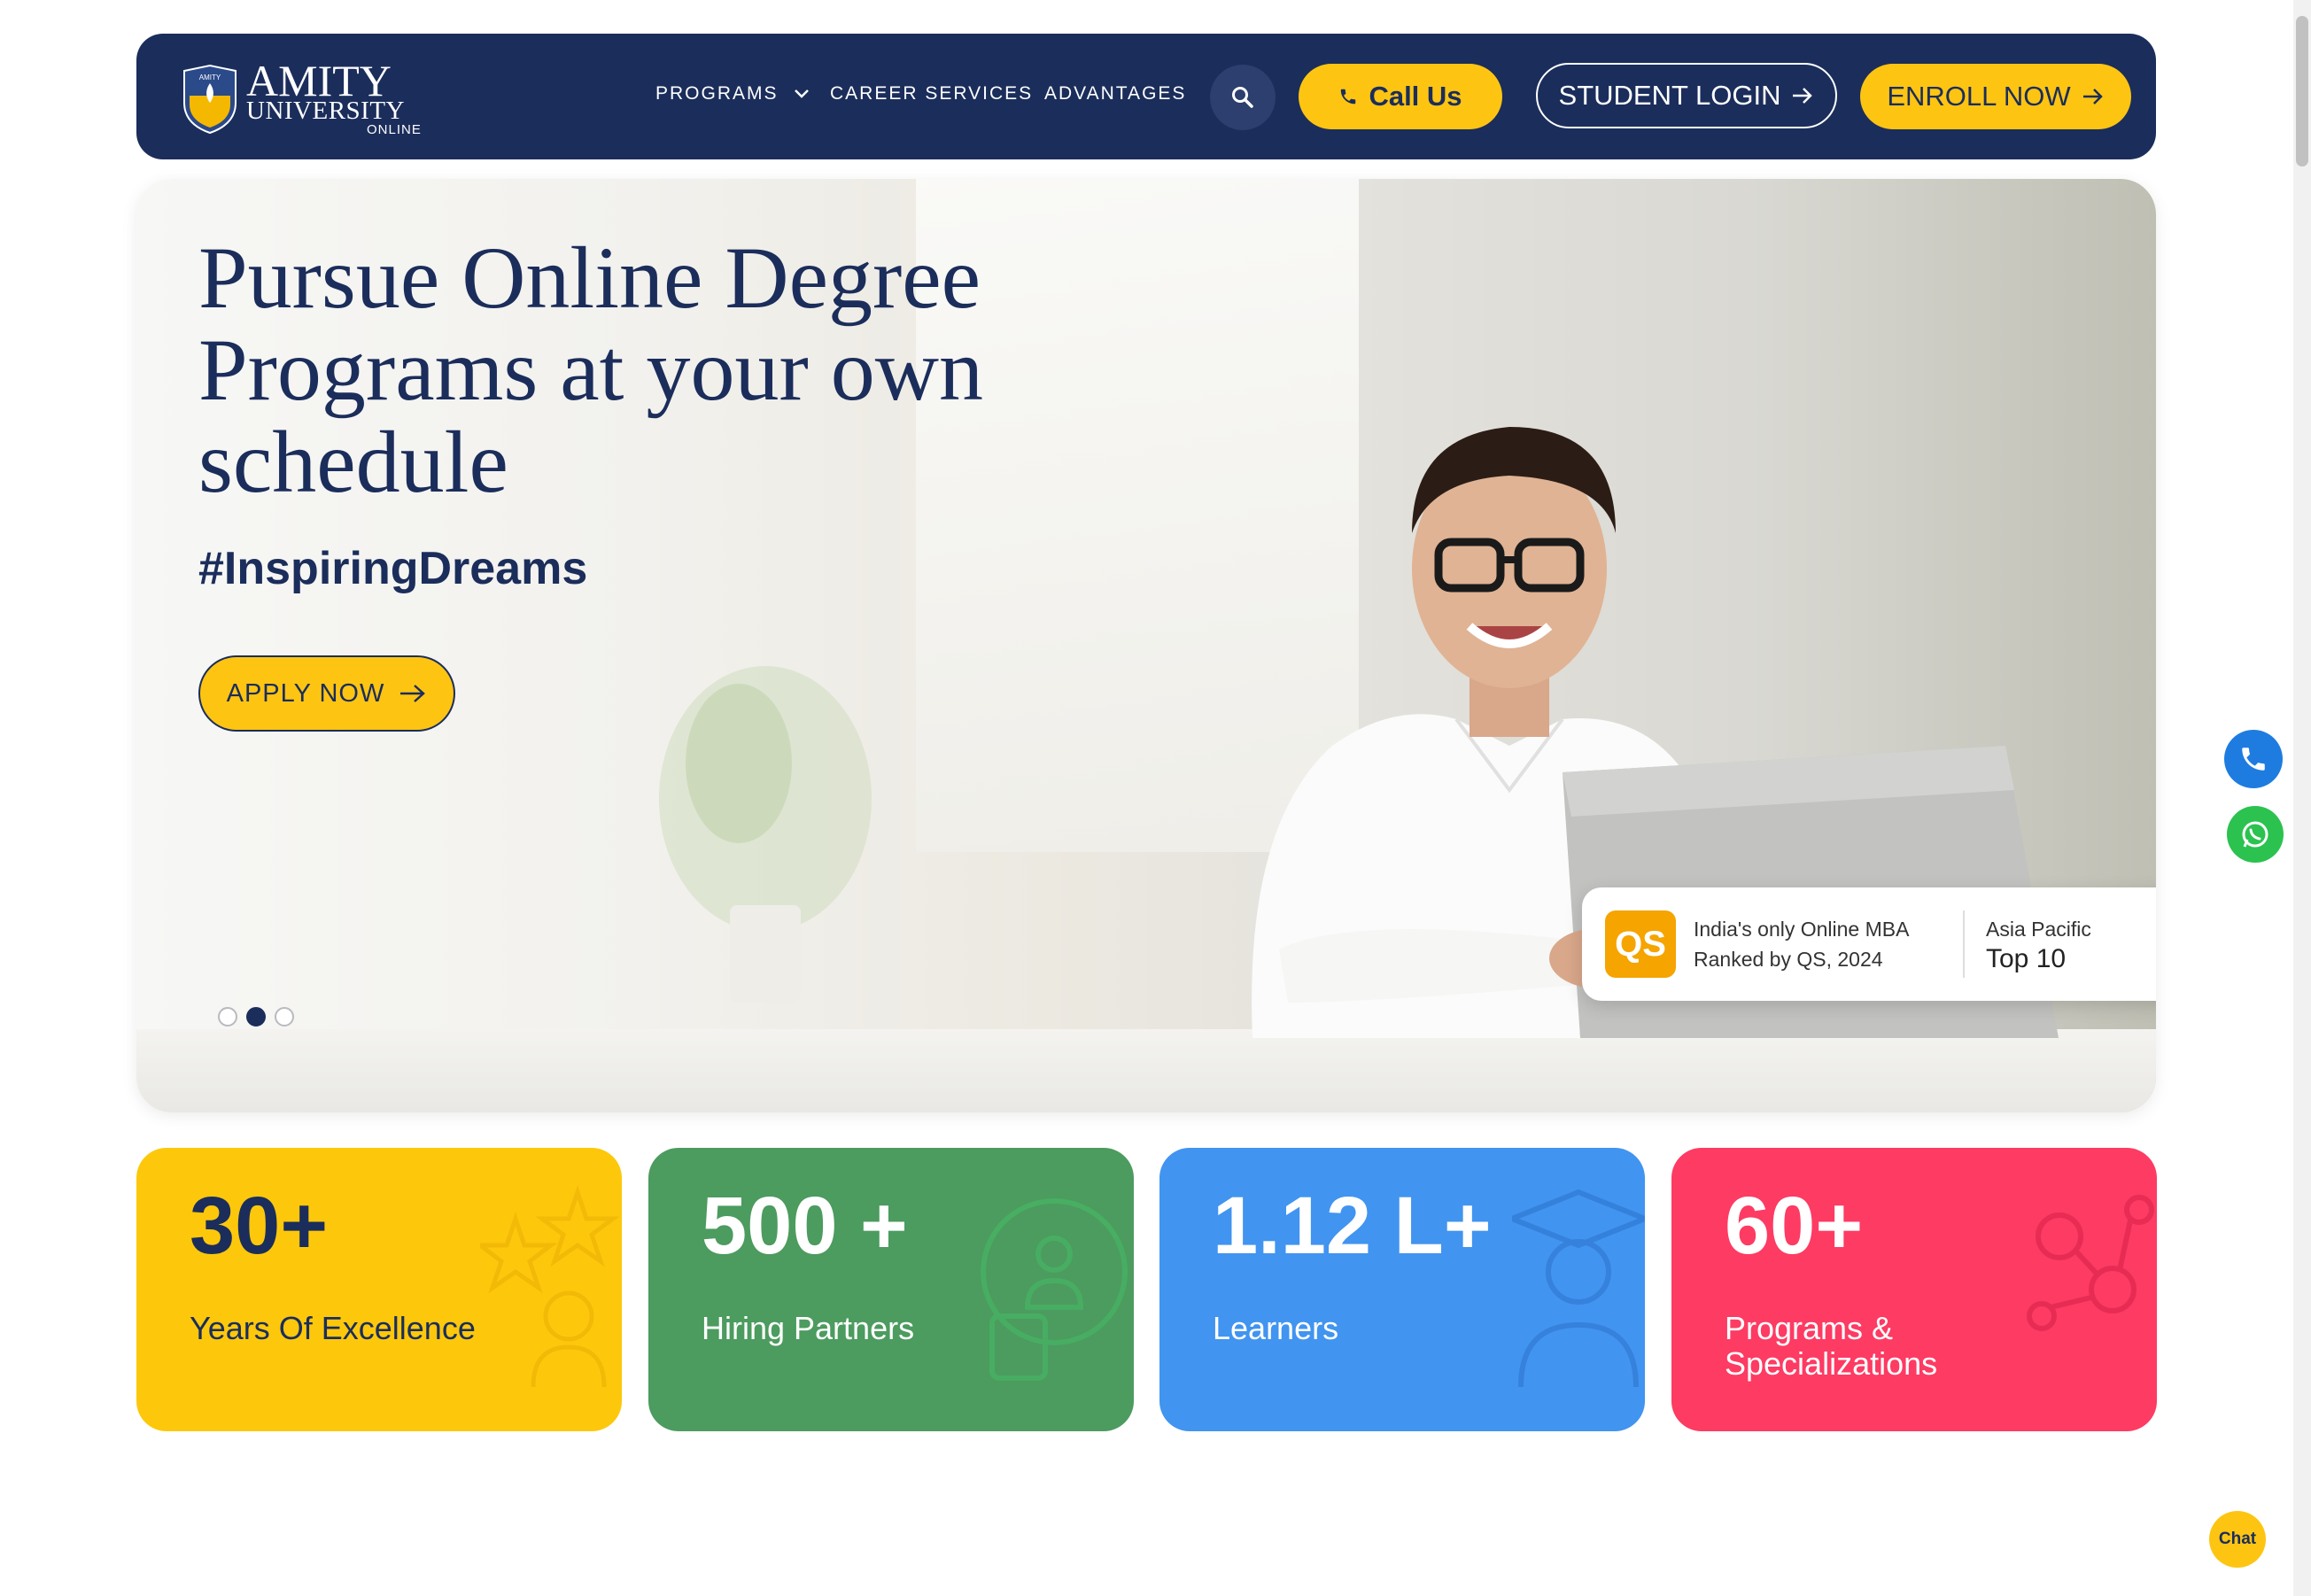  Describe the element at coordinates (333, 1328) in the screenshot. I see `stat-label: Years Of Excellence` at that location.